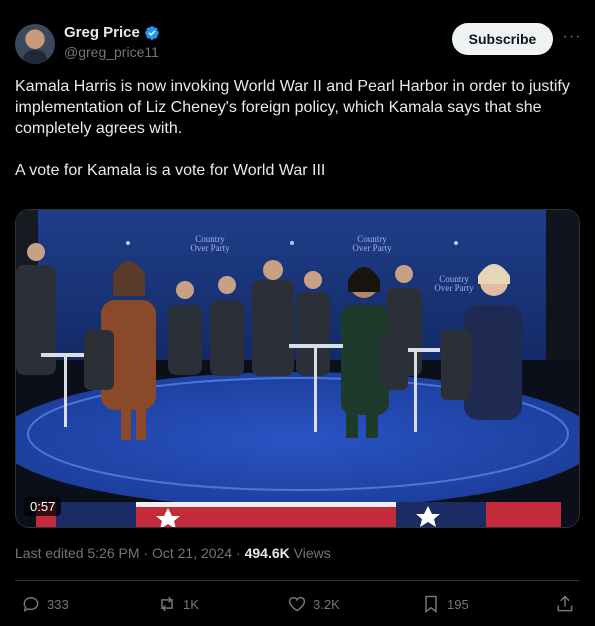  Describe the element at coordinates (191, 604) in the screenshot. I see `repost-count: 1K` at that location.